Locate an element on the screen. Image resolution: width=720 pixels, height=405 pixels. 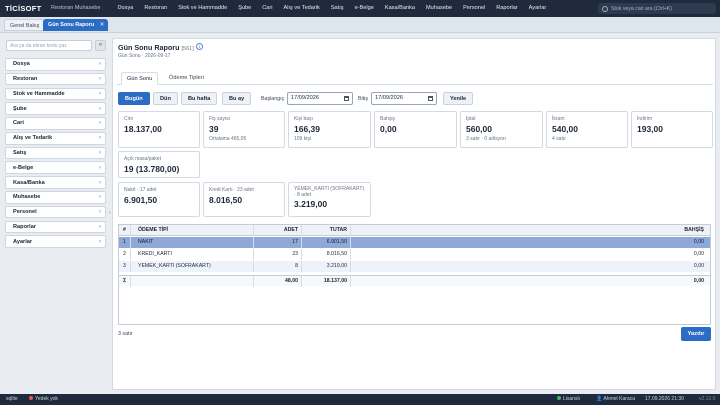
menu-item-sube: Şube is located at coordinates (245, 8).